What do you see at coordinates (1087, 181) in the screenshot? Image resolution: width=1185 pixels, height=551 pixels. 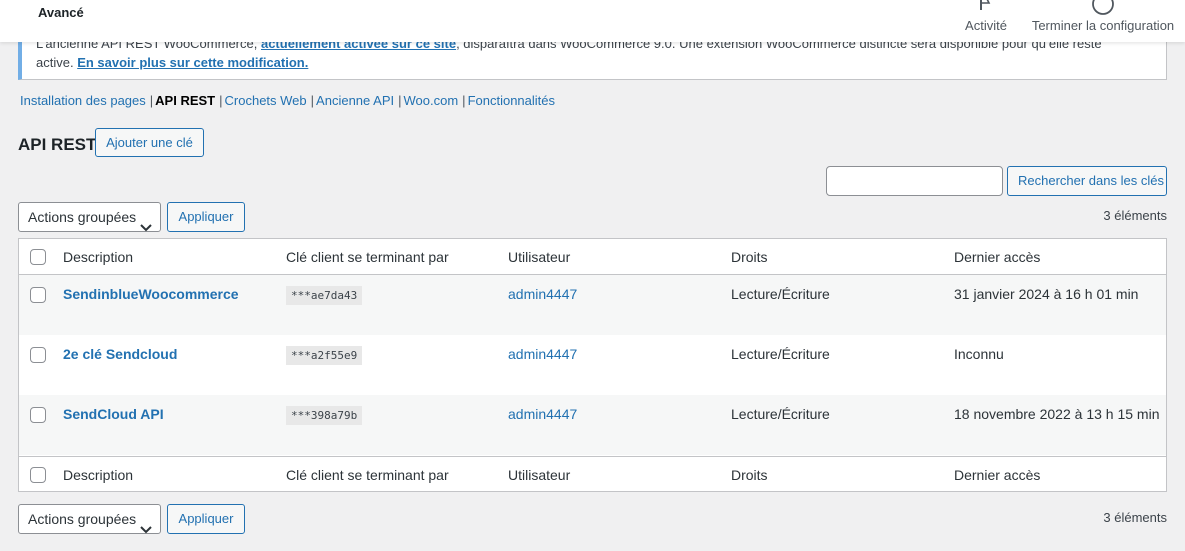 I see `search-keys-button: Rechercher dans les clés` at bounding box center [1087, 181].